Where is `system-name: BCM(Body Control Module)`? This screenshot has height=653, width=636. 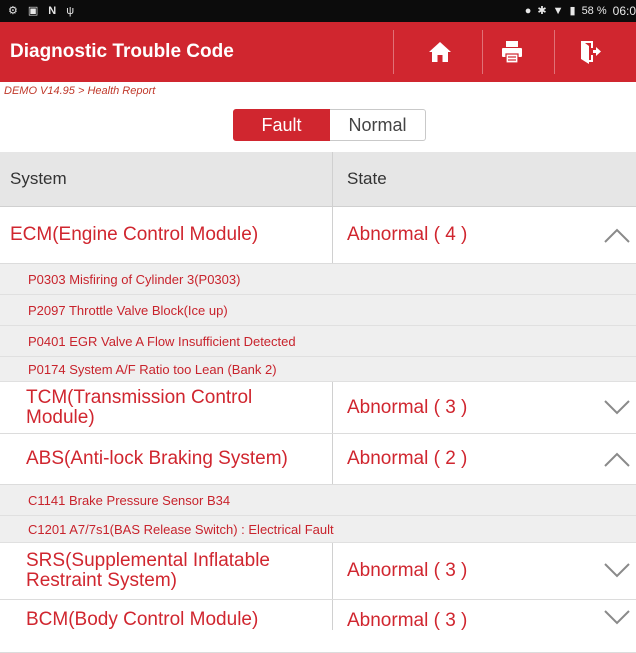
system-name: BCM(Body Control Module) is located at coordinates (142, 619).